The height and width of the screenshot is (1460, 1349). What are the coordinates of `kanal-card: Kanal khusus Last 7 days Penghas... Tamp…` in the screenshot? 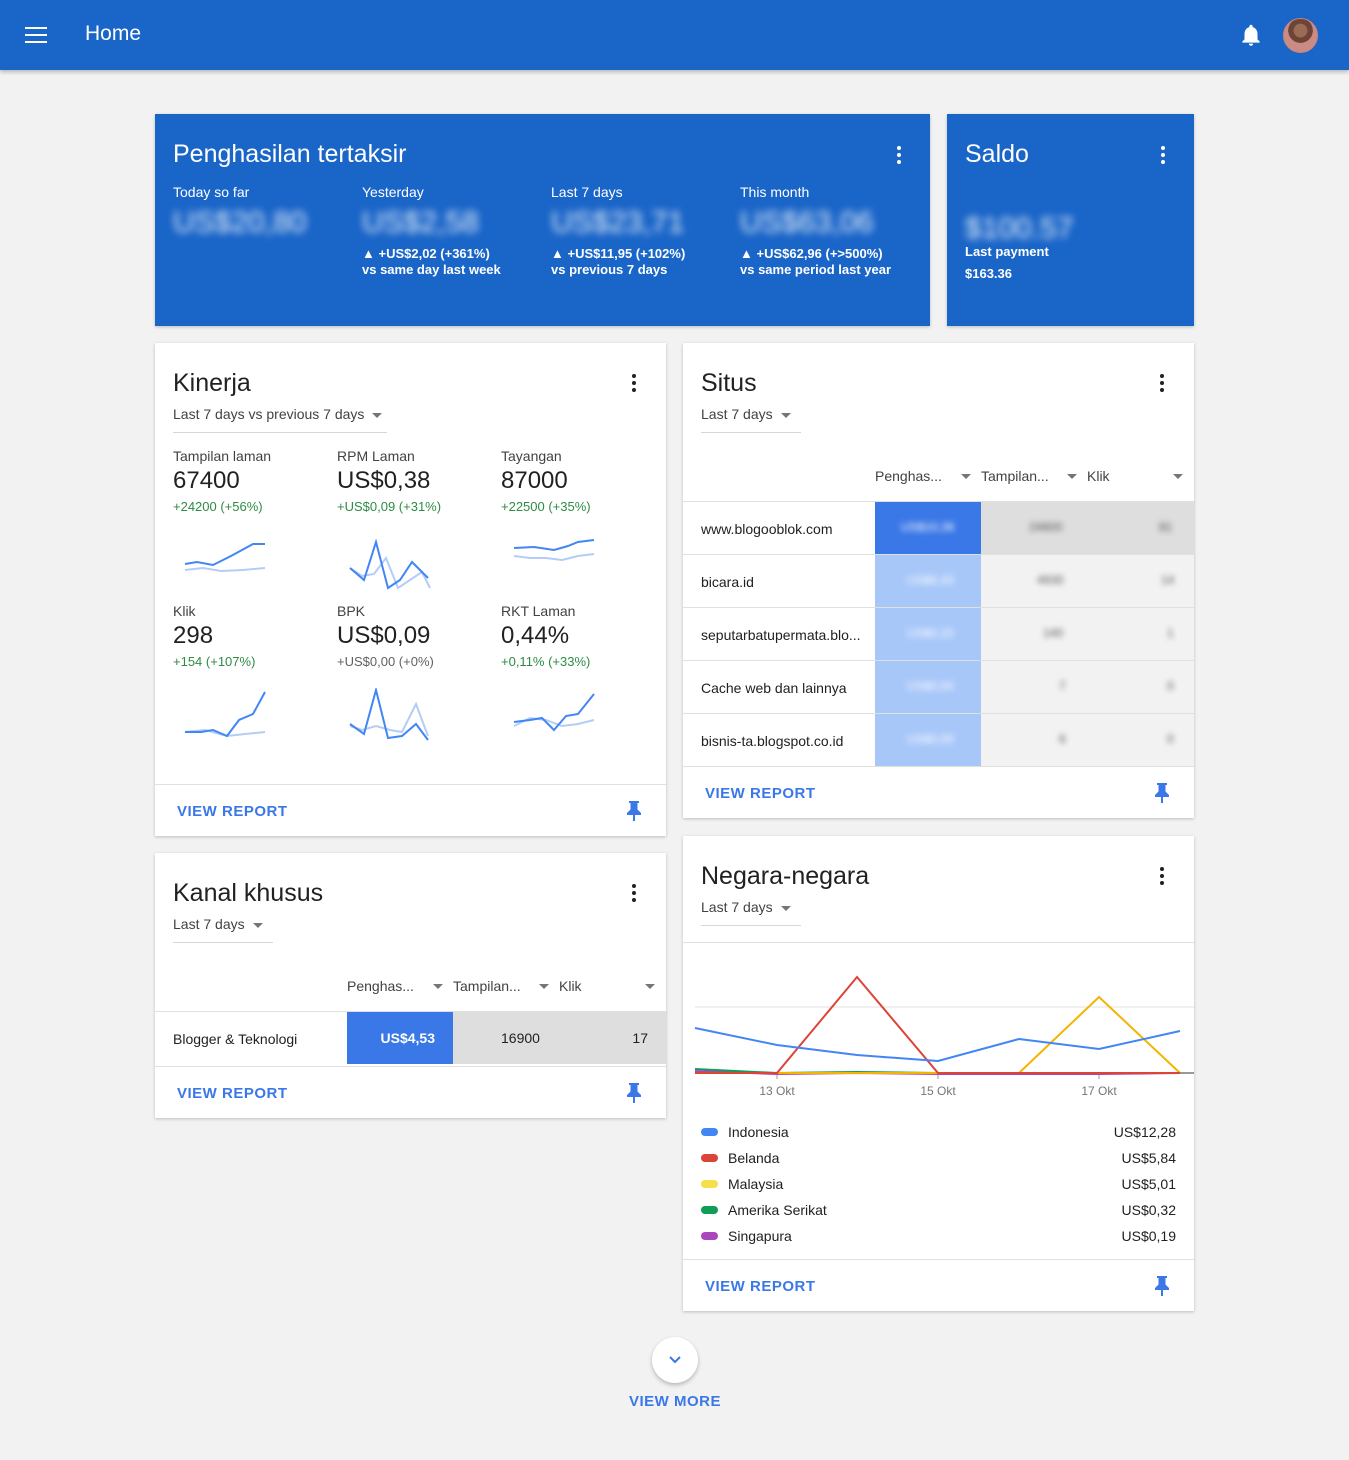 It's located at (410, 985).